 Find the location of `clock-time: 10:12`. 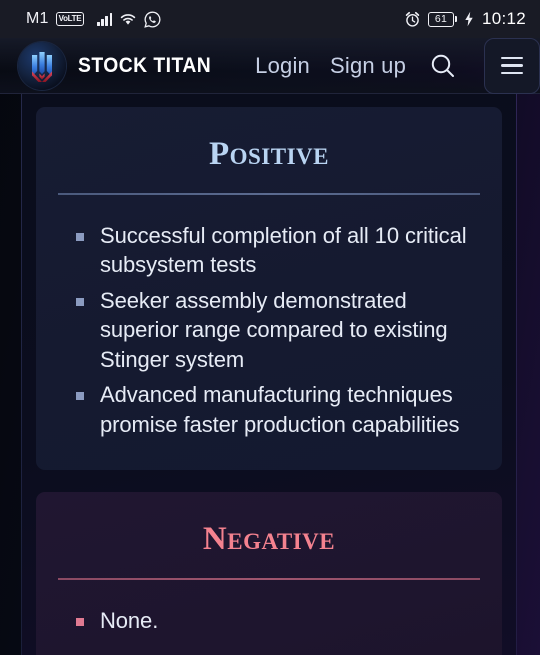

clock-time: 10:12 is located at coordinates (503, 18).